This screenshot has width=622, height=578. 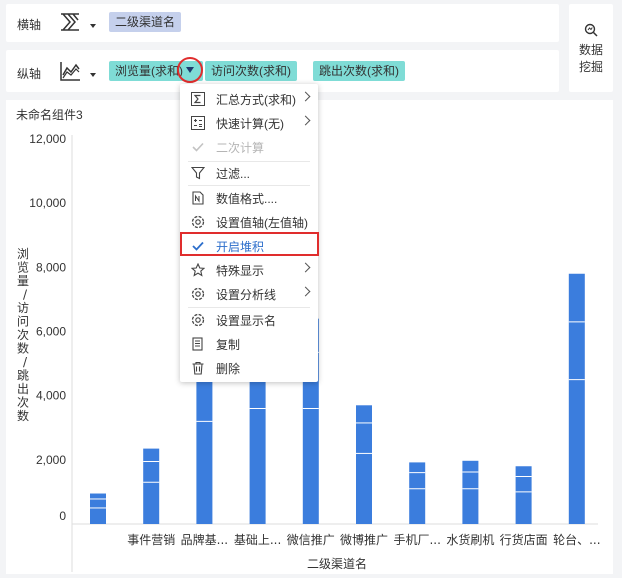 What do you see at coordinates (249, 294) in the screenshot?
I see `menu-item-analysis-line: 设置分析线` at bounding box center [249, 294].